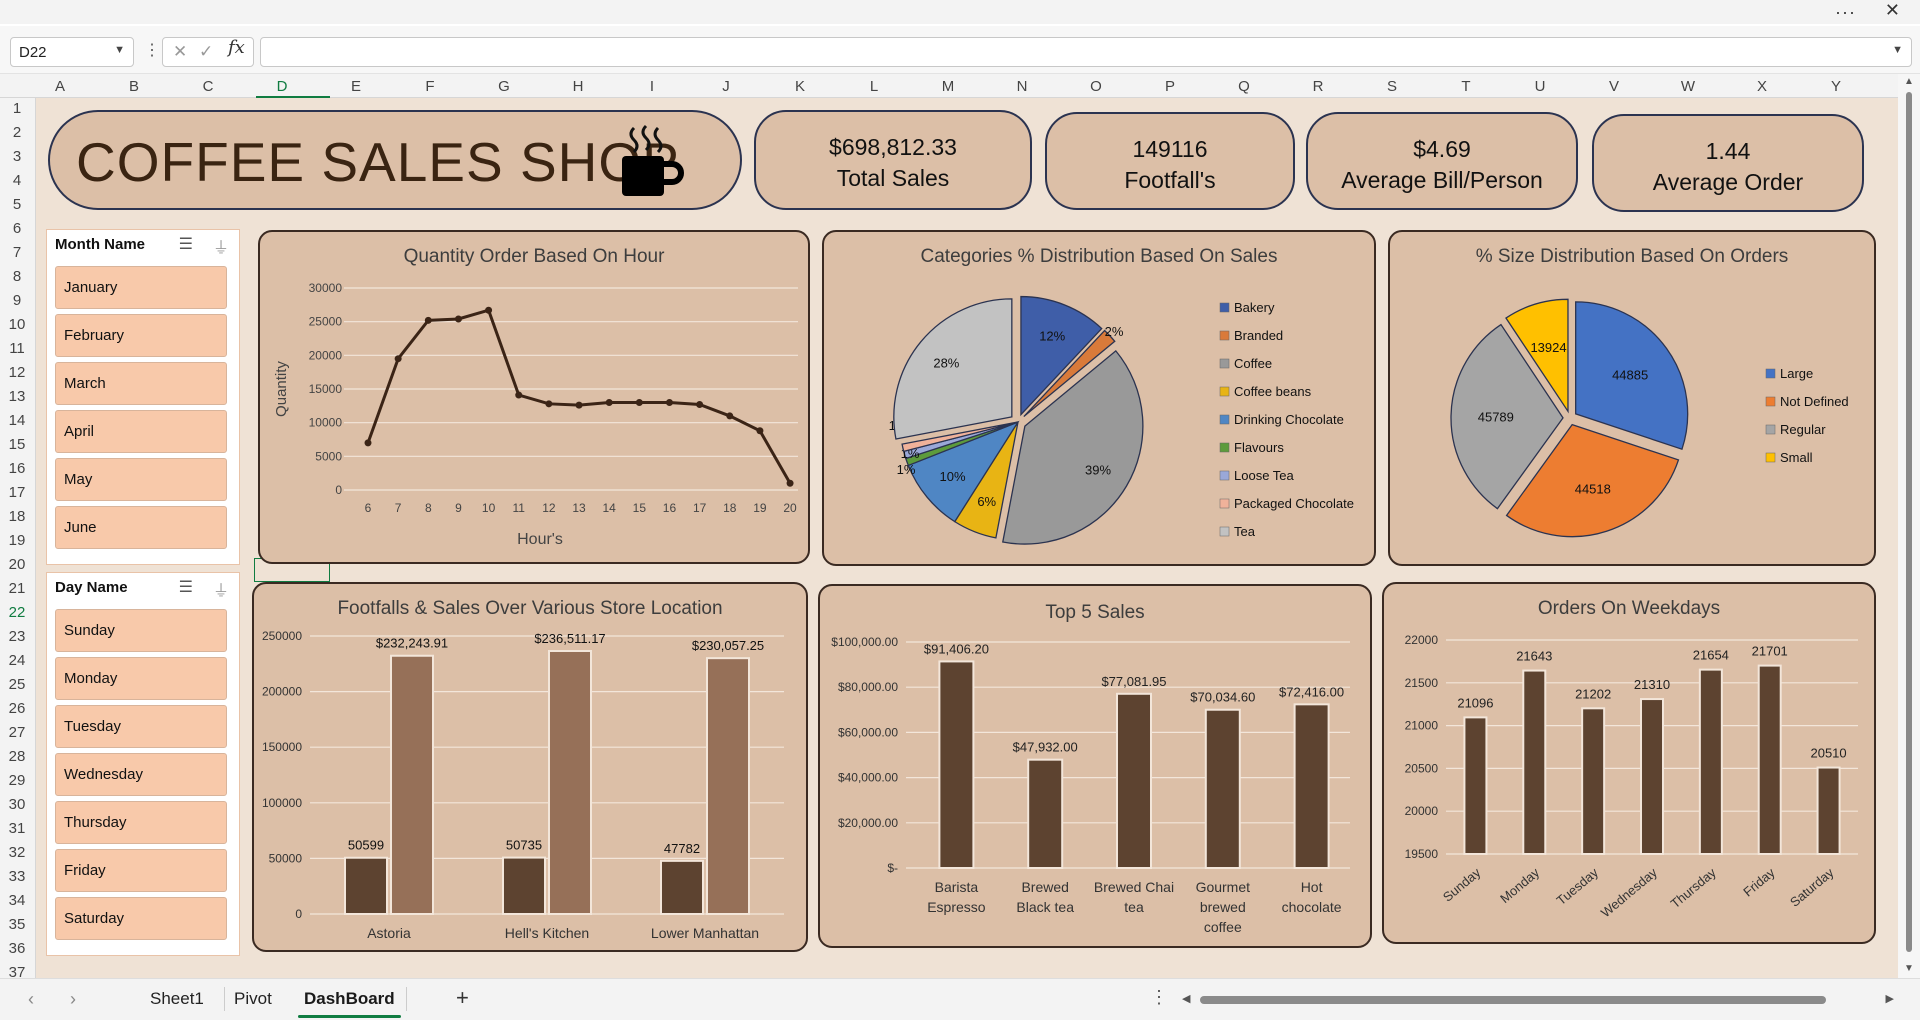 The image size is (1920, 1020). What do you see at coordinates (17, 948) in the screenshot?
I see `row-header-36: 36` at bounding box center [17, 948].